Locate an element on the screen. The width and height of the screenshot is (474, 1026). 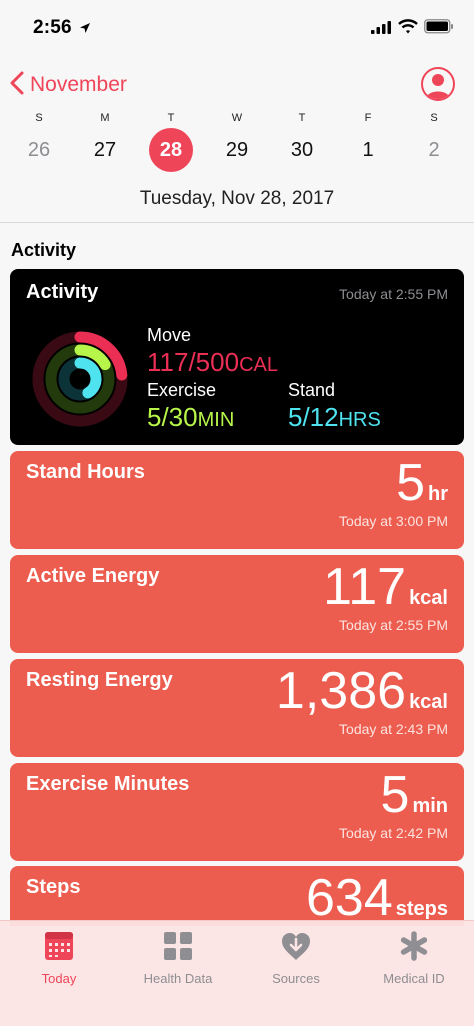
back-button-label: November is located at coordinates (78, 84).